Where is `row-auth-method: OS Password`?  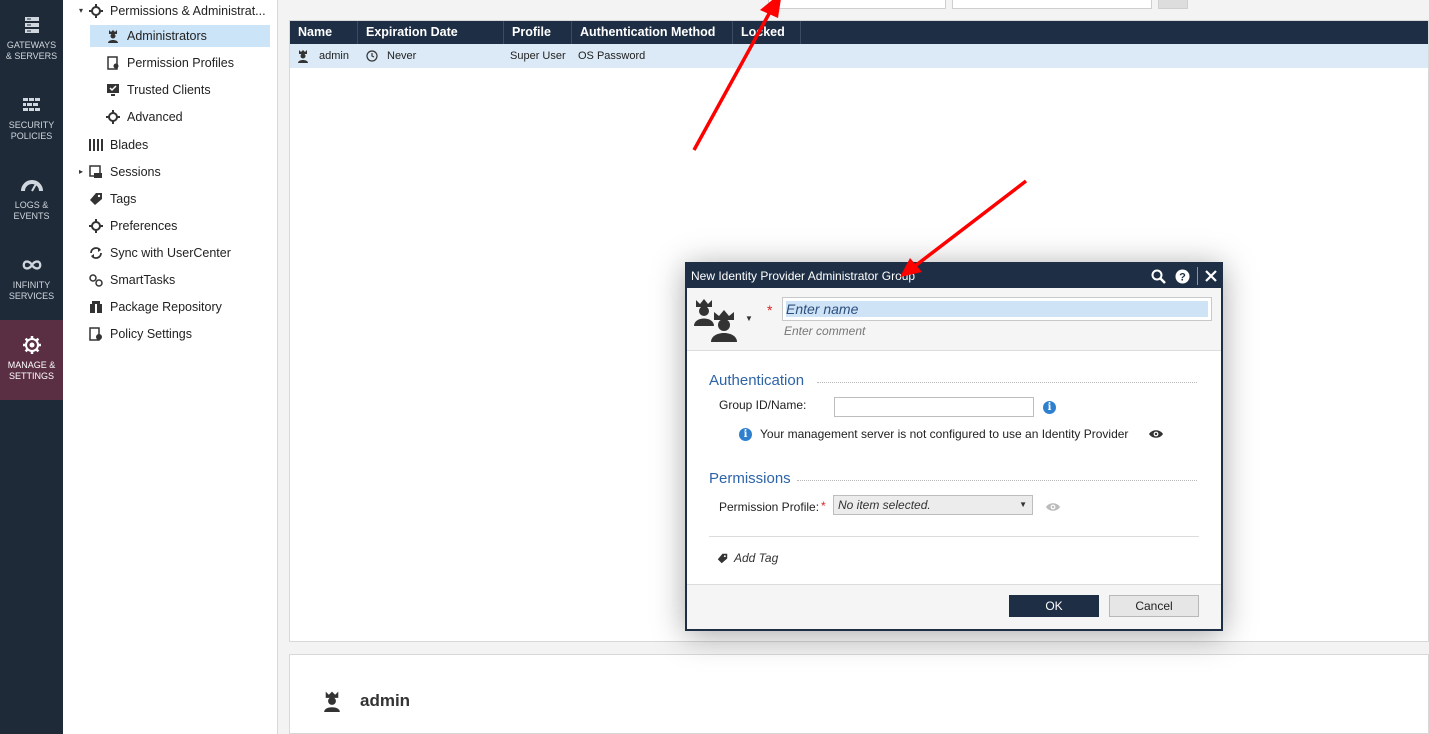 row-auth-method: OS Password is located at coordinates (612, 56).